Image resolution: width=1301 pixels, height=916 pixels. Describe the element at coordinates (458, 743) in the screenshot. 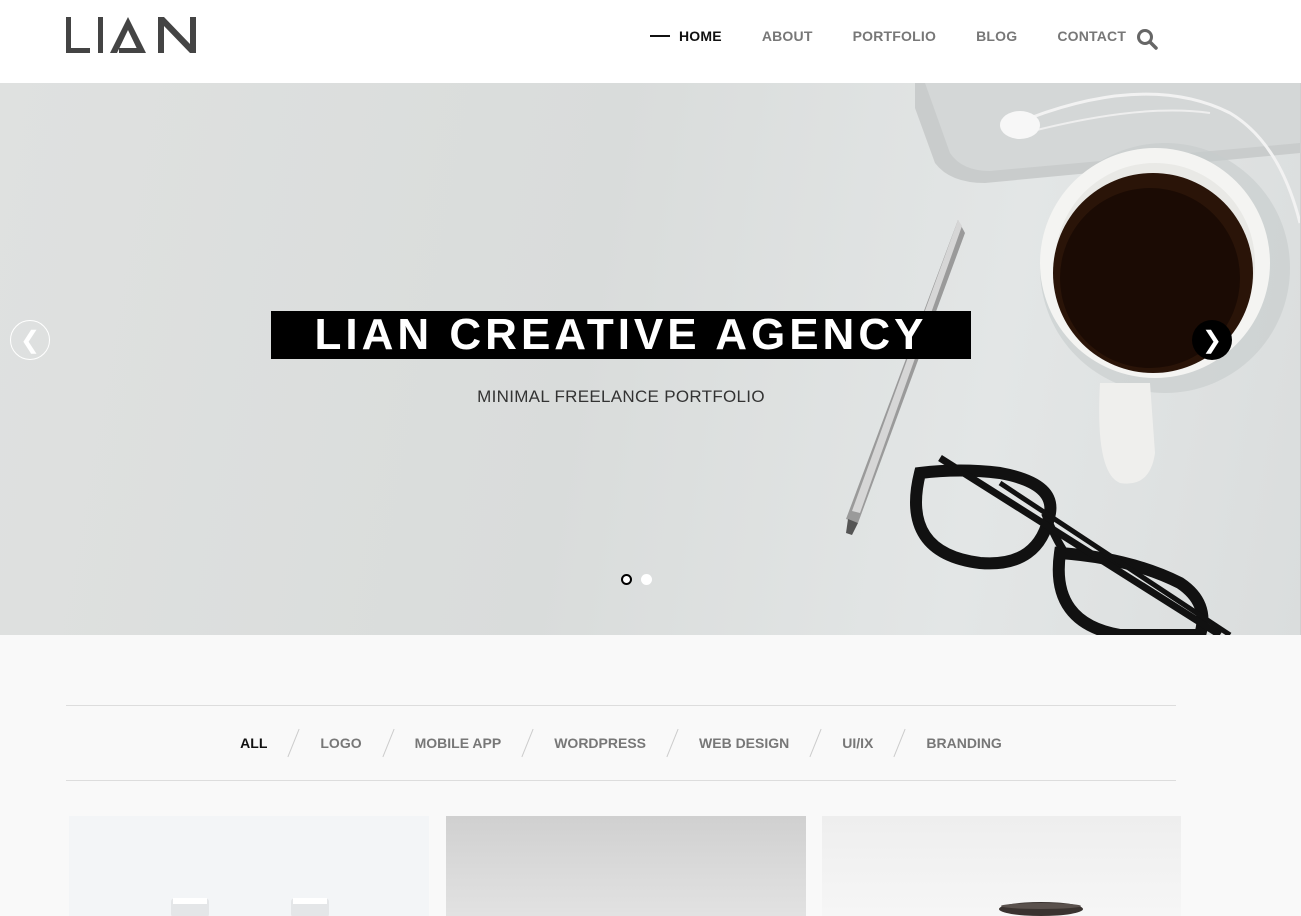

I see `filter-mobile-app: MOBILE APP` at that location.